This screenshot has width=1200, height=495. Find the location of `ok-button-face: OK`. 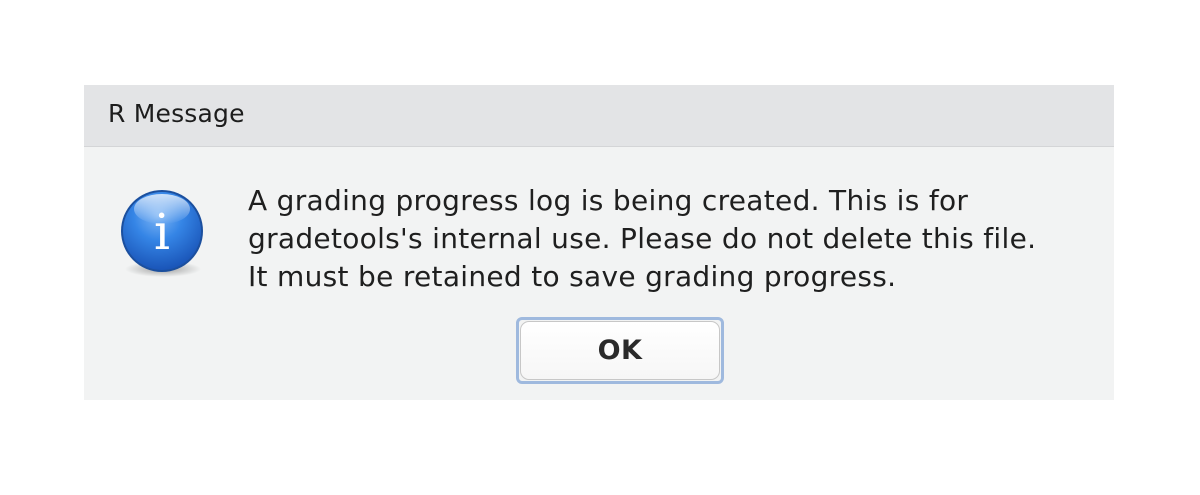

ok-button-face: OK is located at coordinates (620, 350).